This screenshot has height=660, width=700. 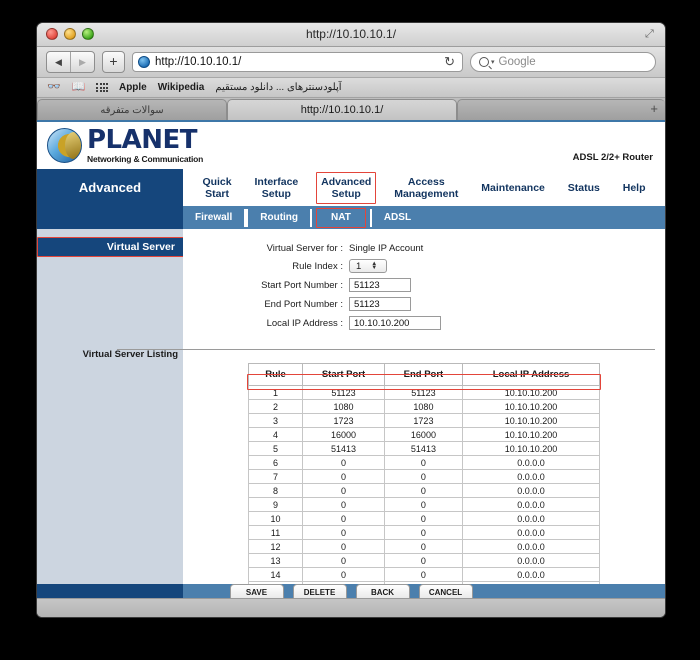 What do you see at coordinates (426, 188) in the screenshot?
I see `nav-access-management: Access Management` at bounding box center [426, 188].